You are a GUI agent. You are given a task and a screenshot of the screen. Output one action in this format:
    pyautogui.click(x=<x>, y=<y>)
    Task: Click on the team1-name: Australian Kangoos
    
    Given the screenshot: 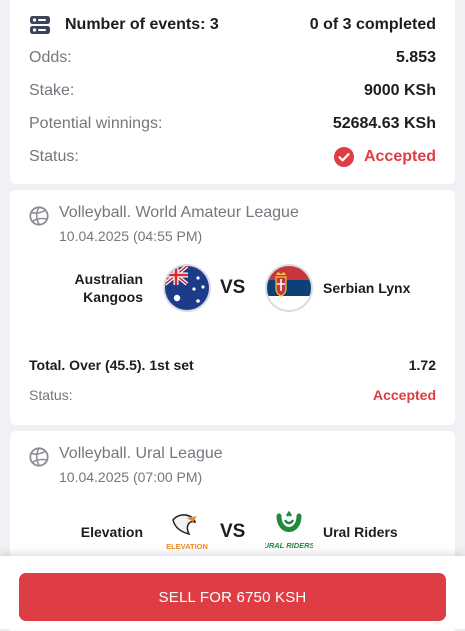 What is the action you would take?
    pyautogui.click(x=108, y=288)
    